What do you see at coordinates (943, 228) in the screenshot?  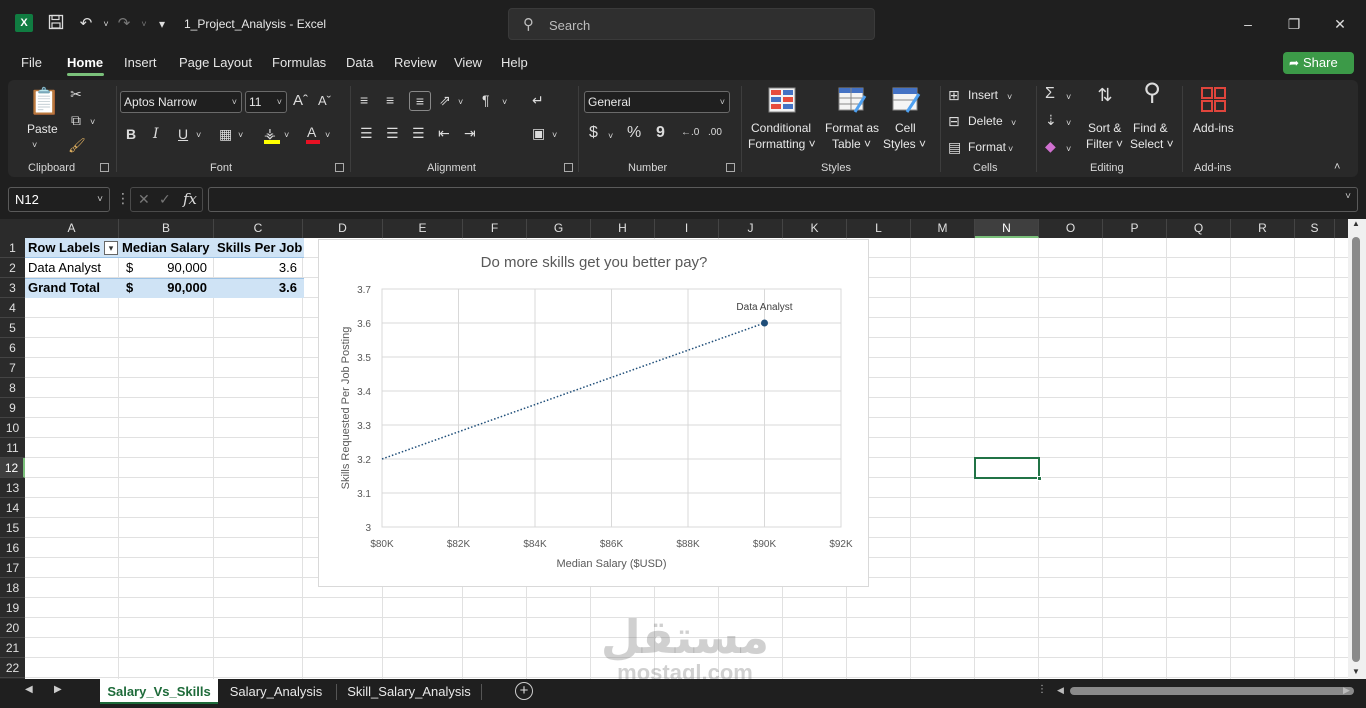 I see `column-header-m: M` at bounding box center [943, 228].